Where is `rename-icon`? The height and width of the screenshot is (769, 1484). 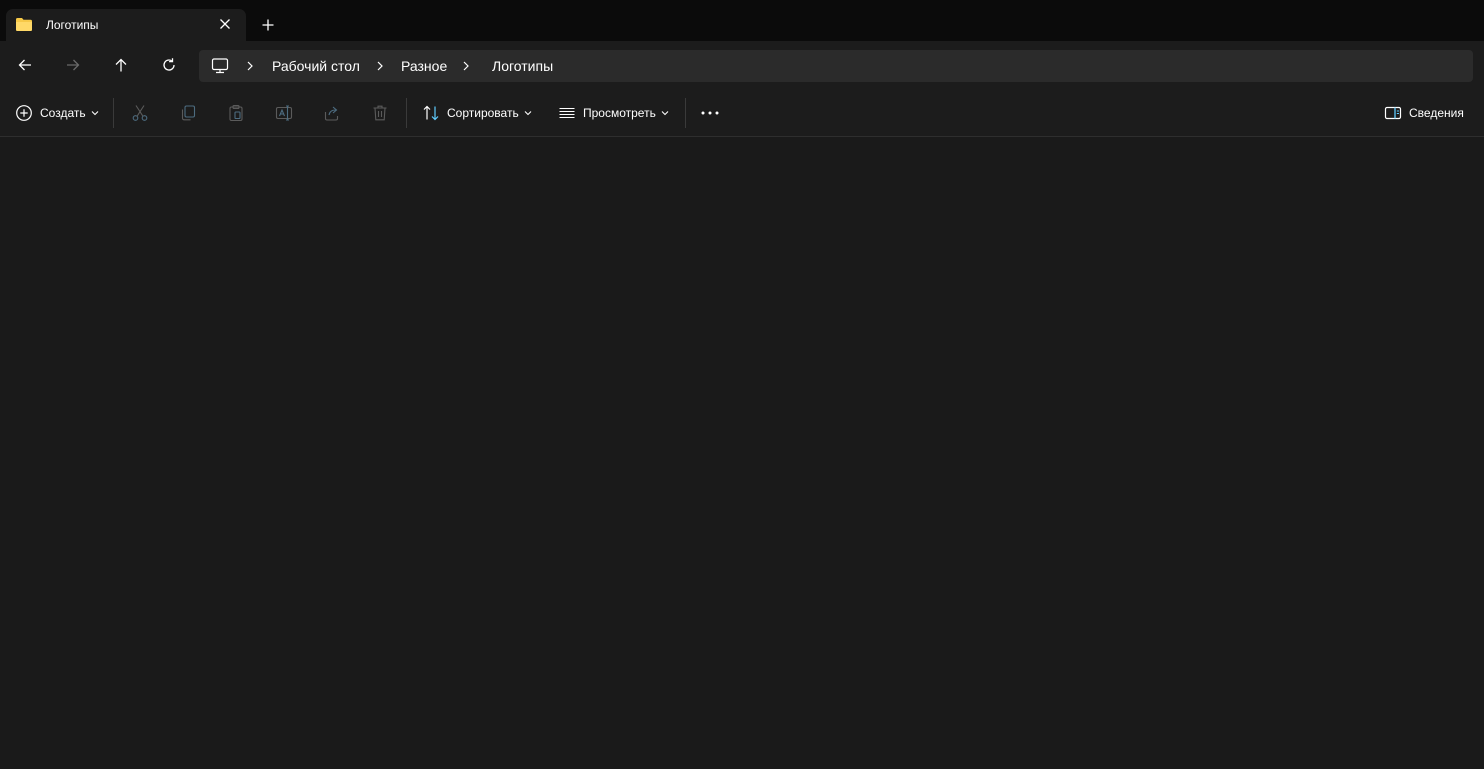 rename-icon is located at coordinates (284, 113).